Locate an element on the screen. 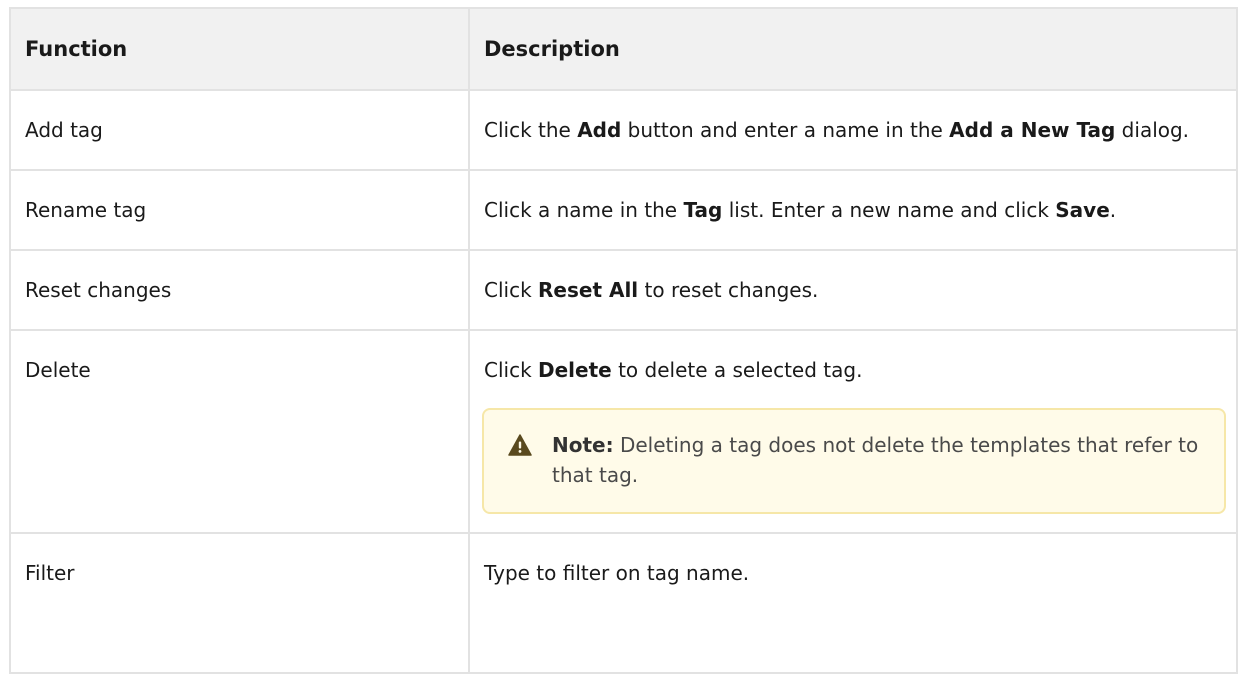 The image size is (1239, 674). desc-bold: Add is located at coordinates (599, 130).